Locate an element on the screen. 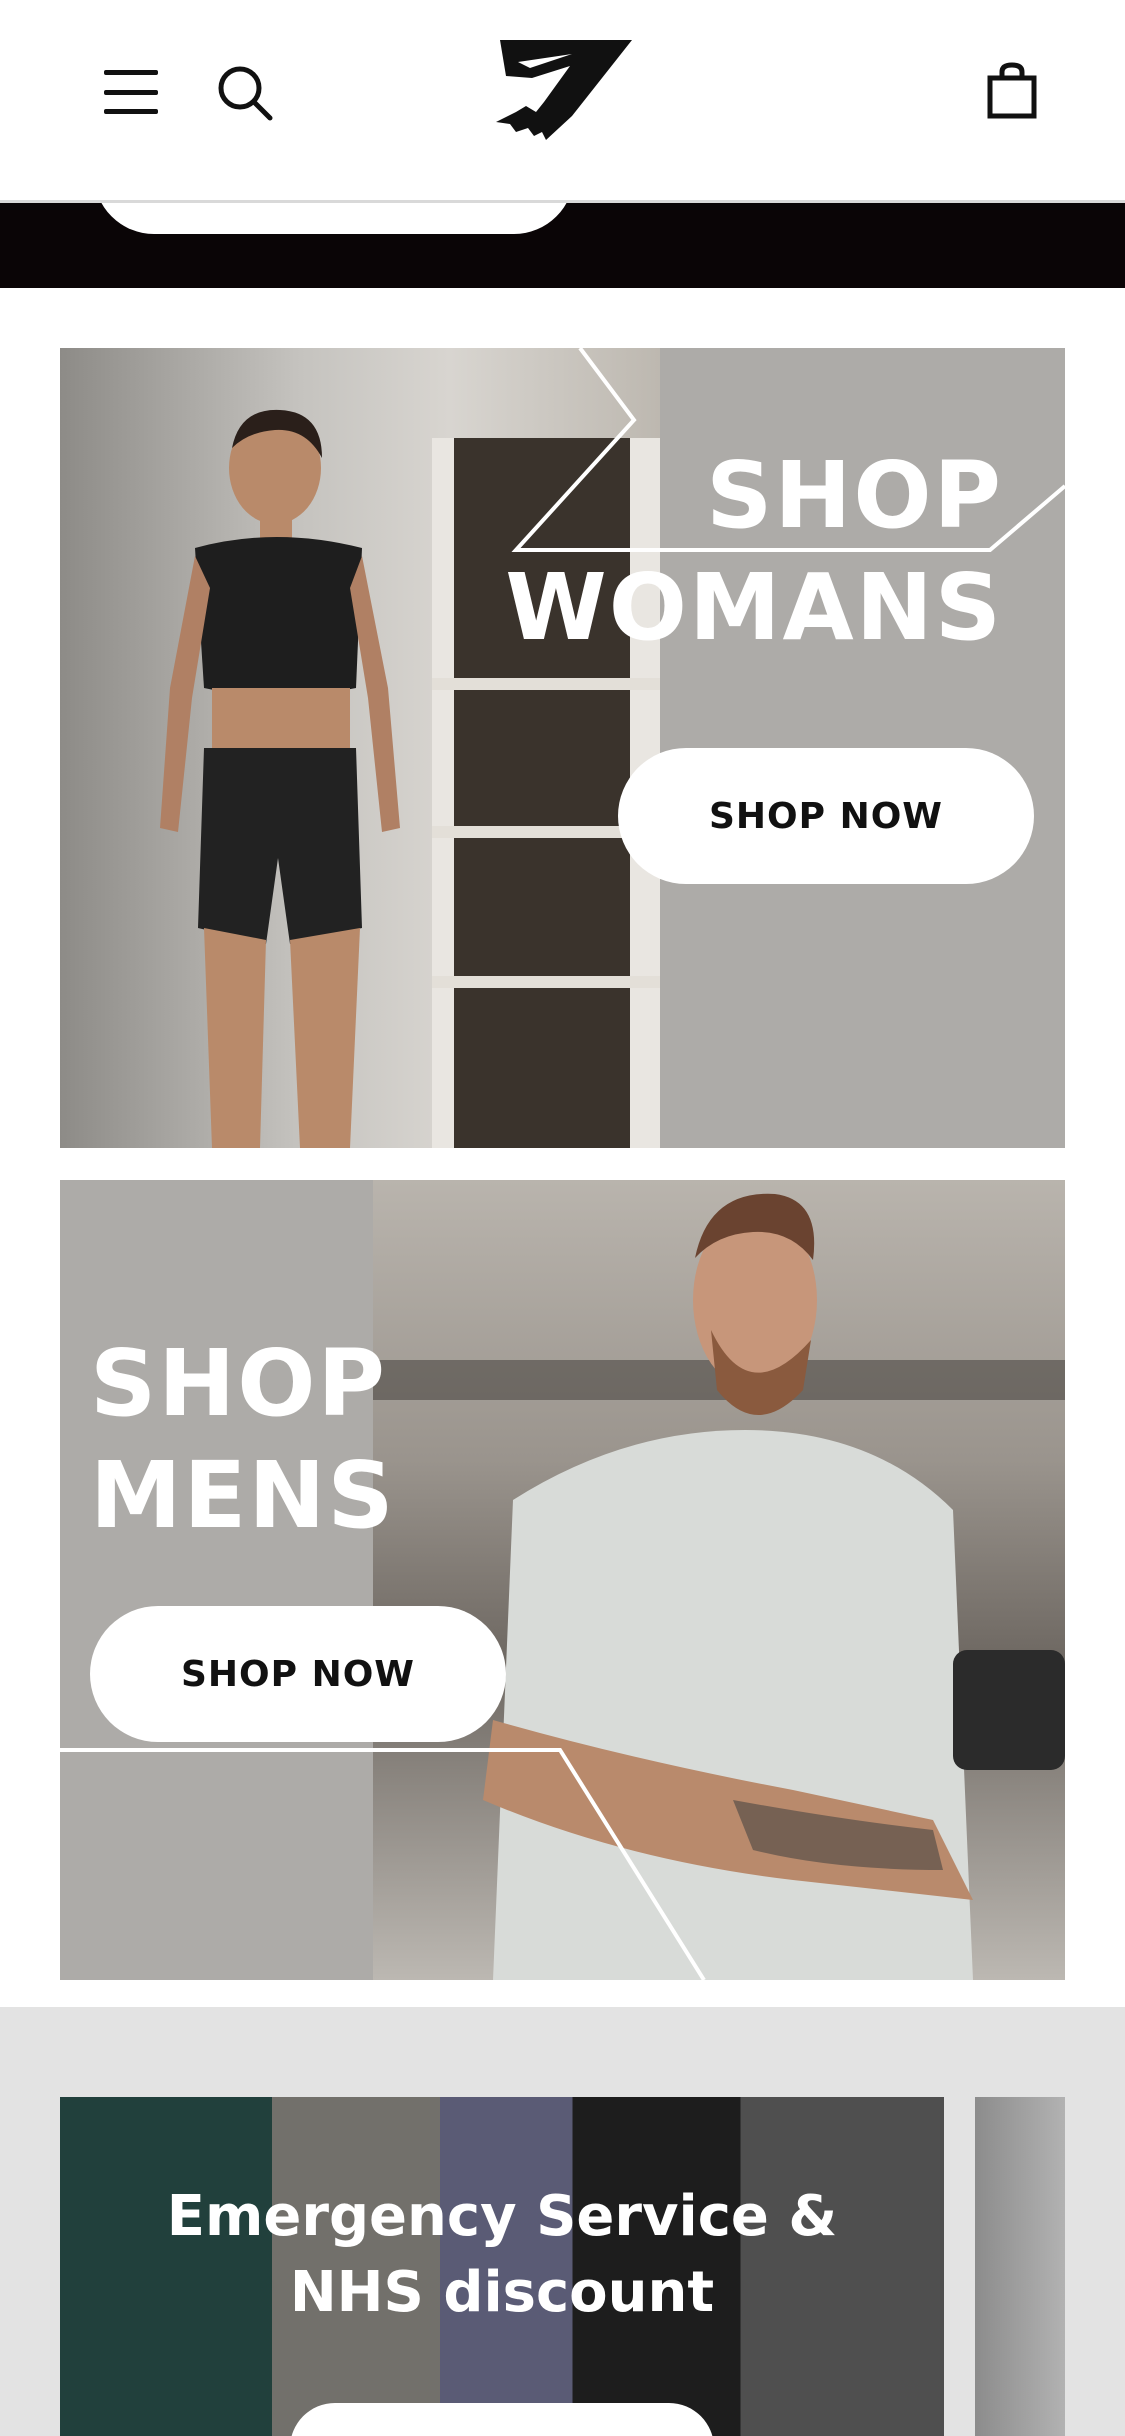 The width and height of the screenshot is (1125, 2436). title-line: MENS is located at coordinates (243, 1495).